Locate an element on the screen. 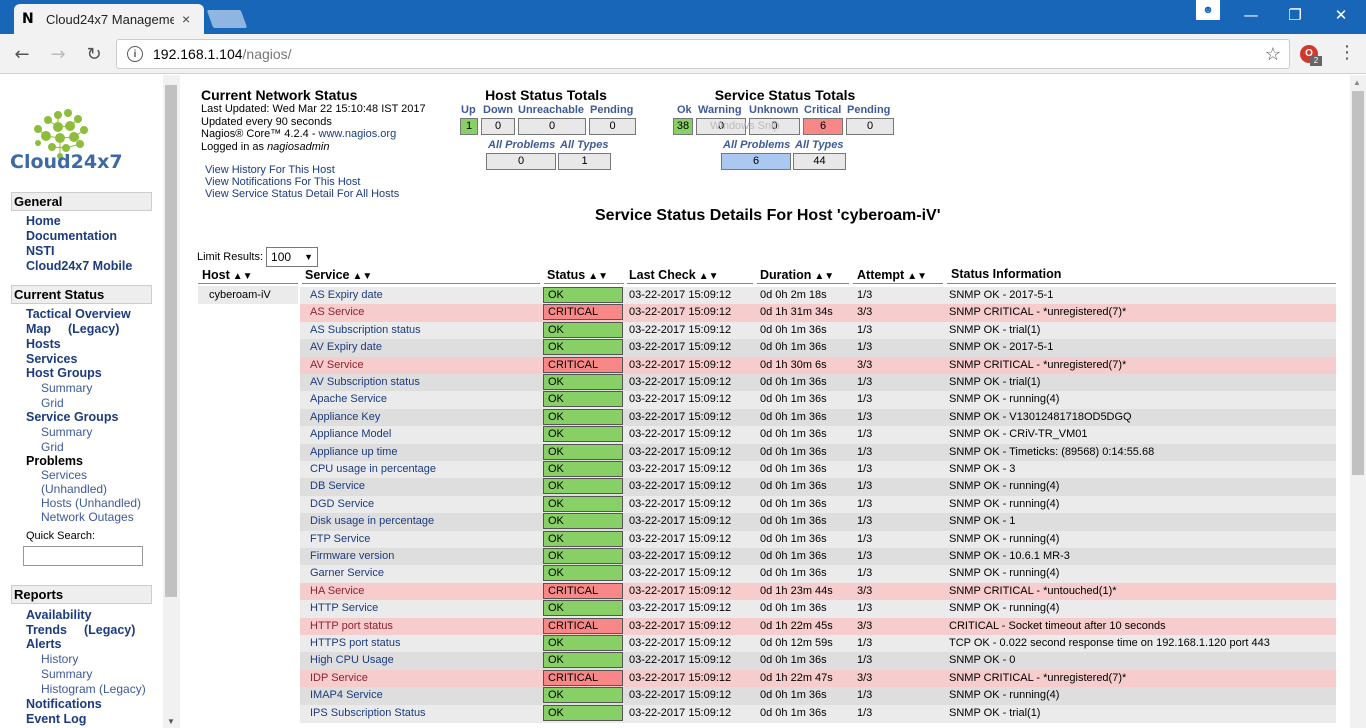 The image size is (1366, 728). service-label-warning: Warning is located at coordinates (720, 110).